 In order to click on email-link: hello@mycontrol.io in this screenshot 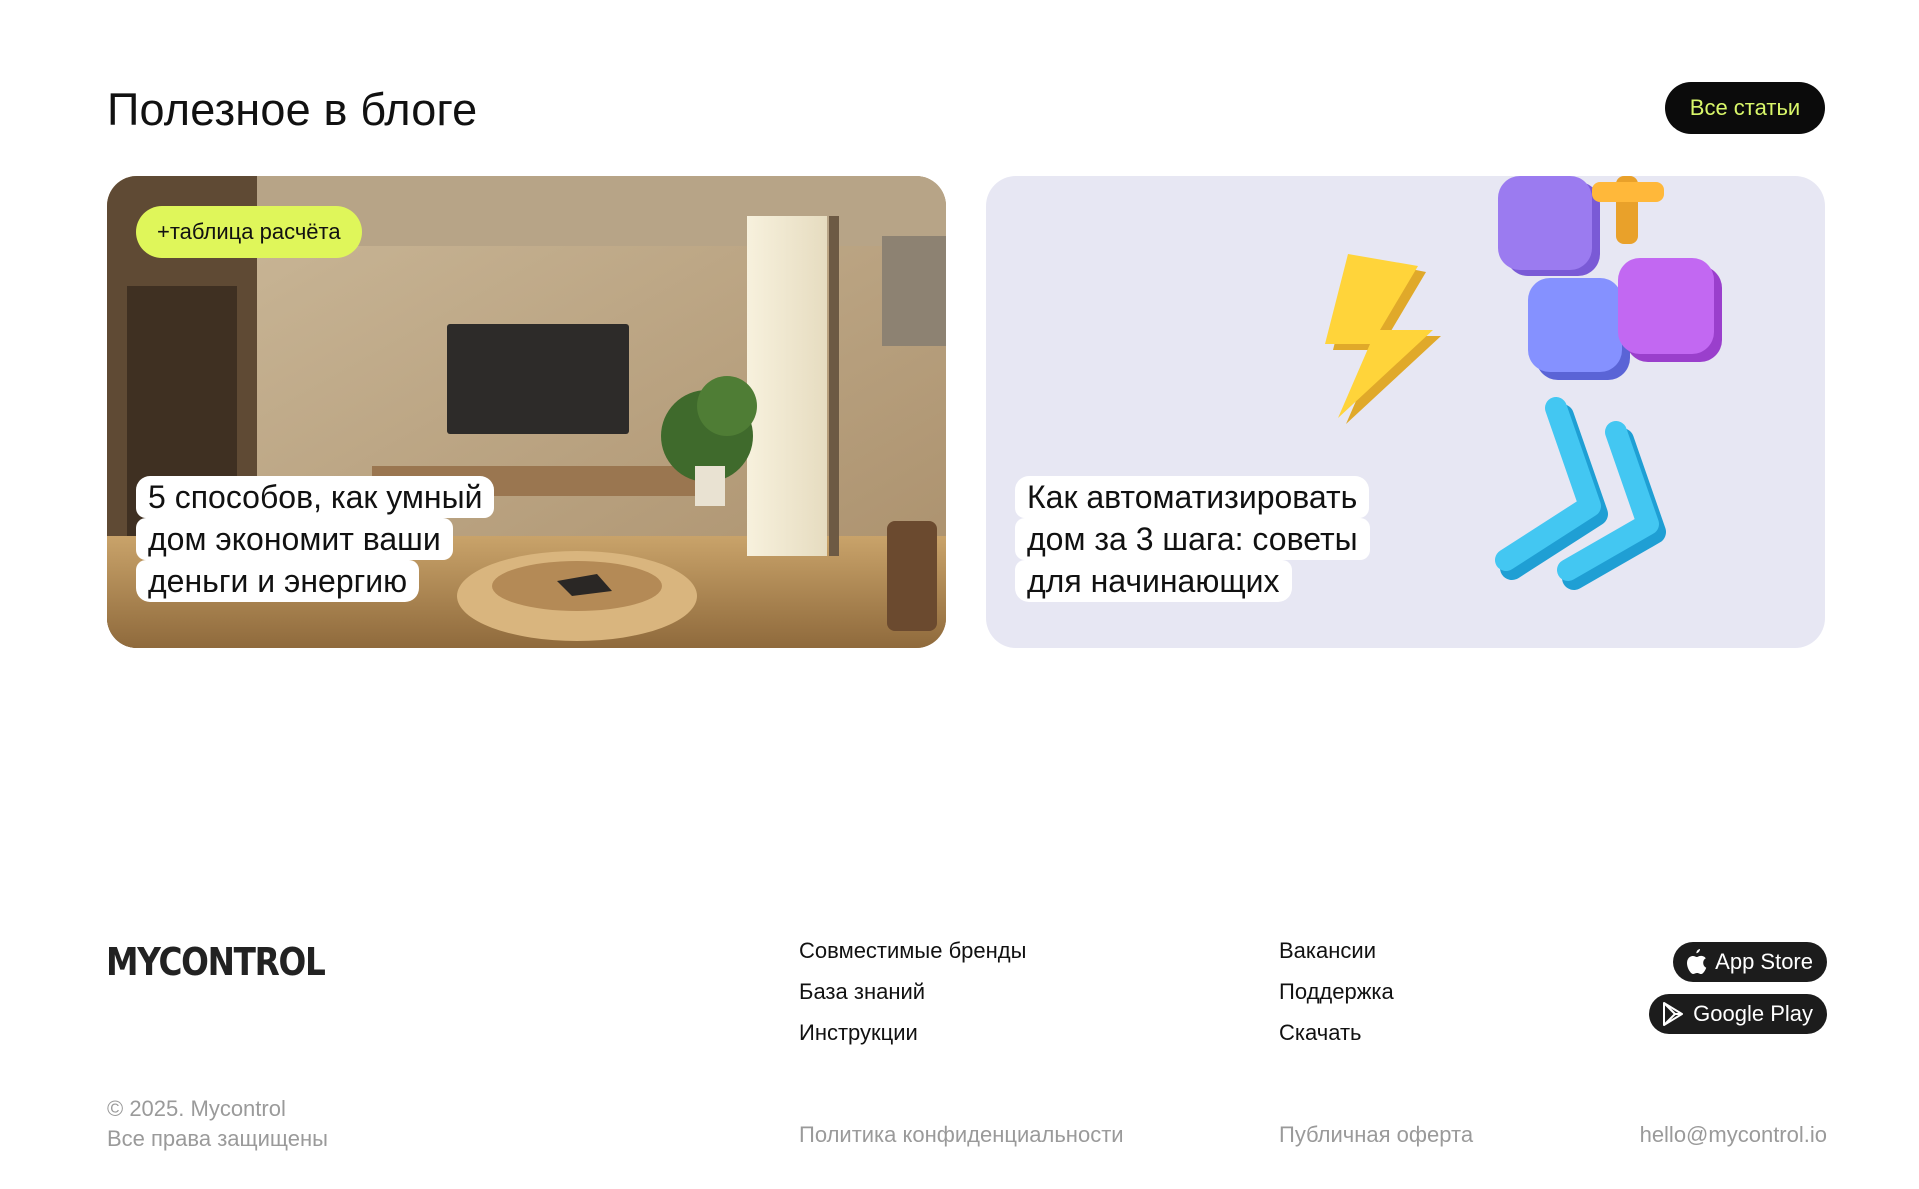, I will do `click(1733, 1135)`.